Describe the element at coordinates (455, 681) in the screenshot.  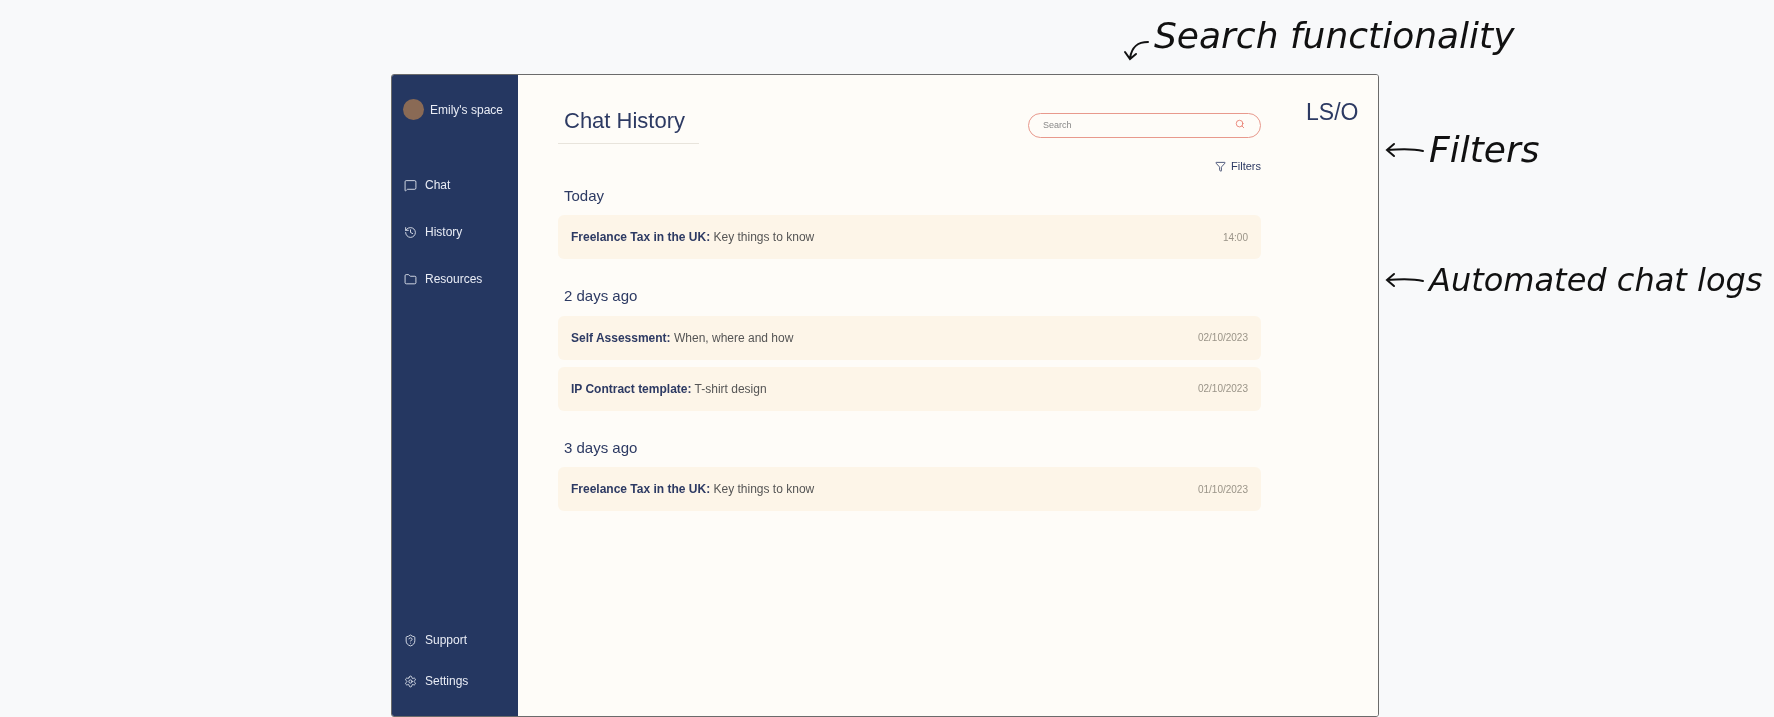
I see `nav-item: Settings` at that location.